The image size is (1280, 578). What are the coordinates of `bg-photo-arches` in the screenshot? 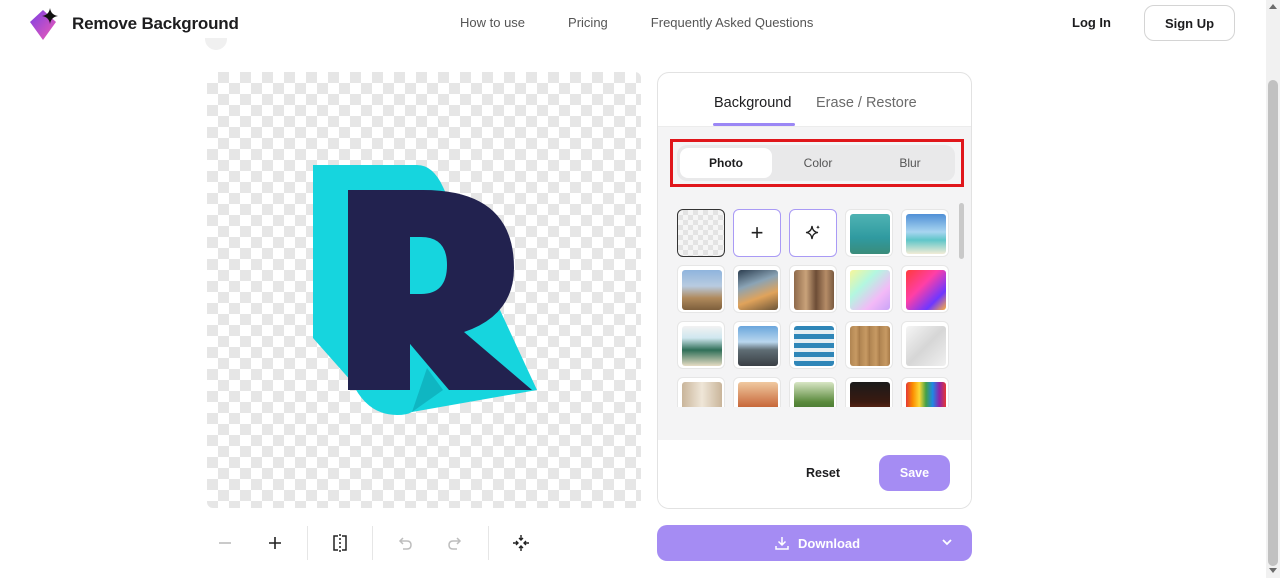 It's located at (813, 289).